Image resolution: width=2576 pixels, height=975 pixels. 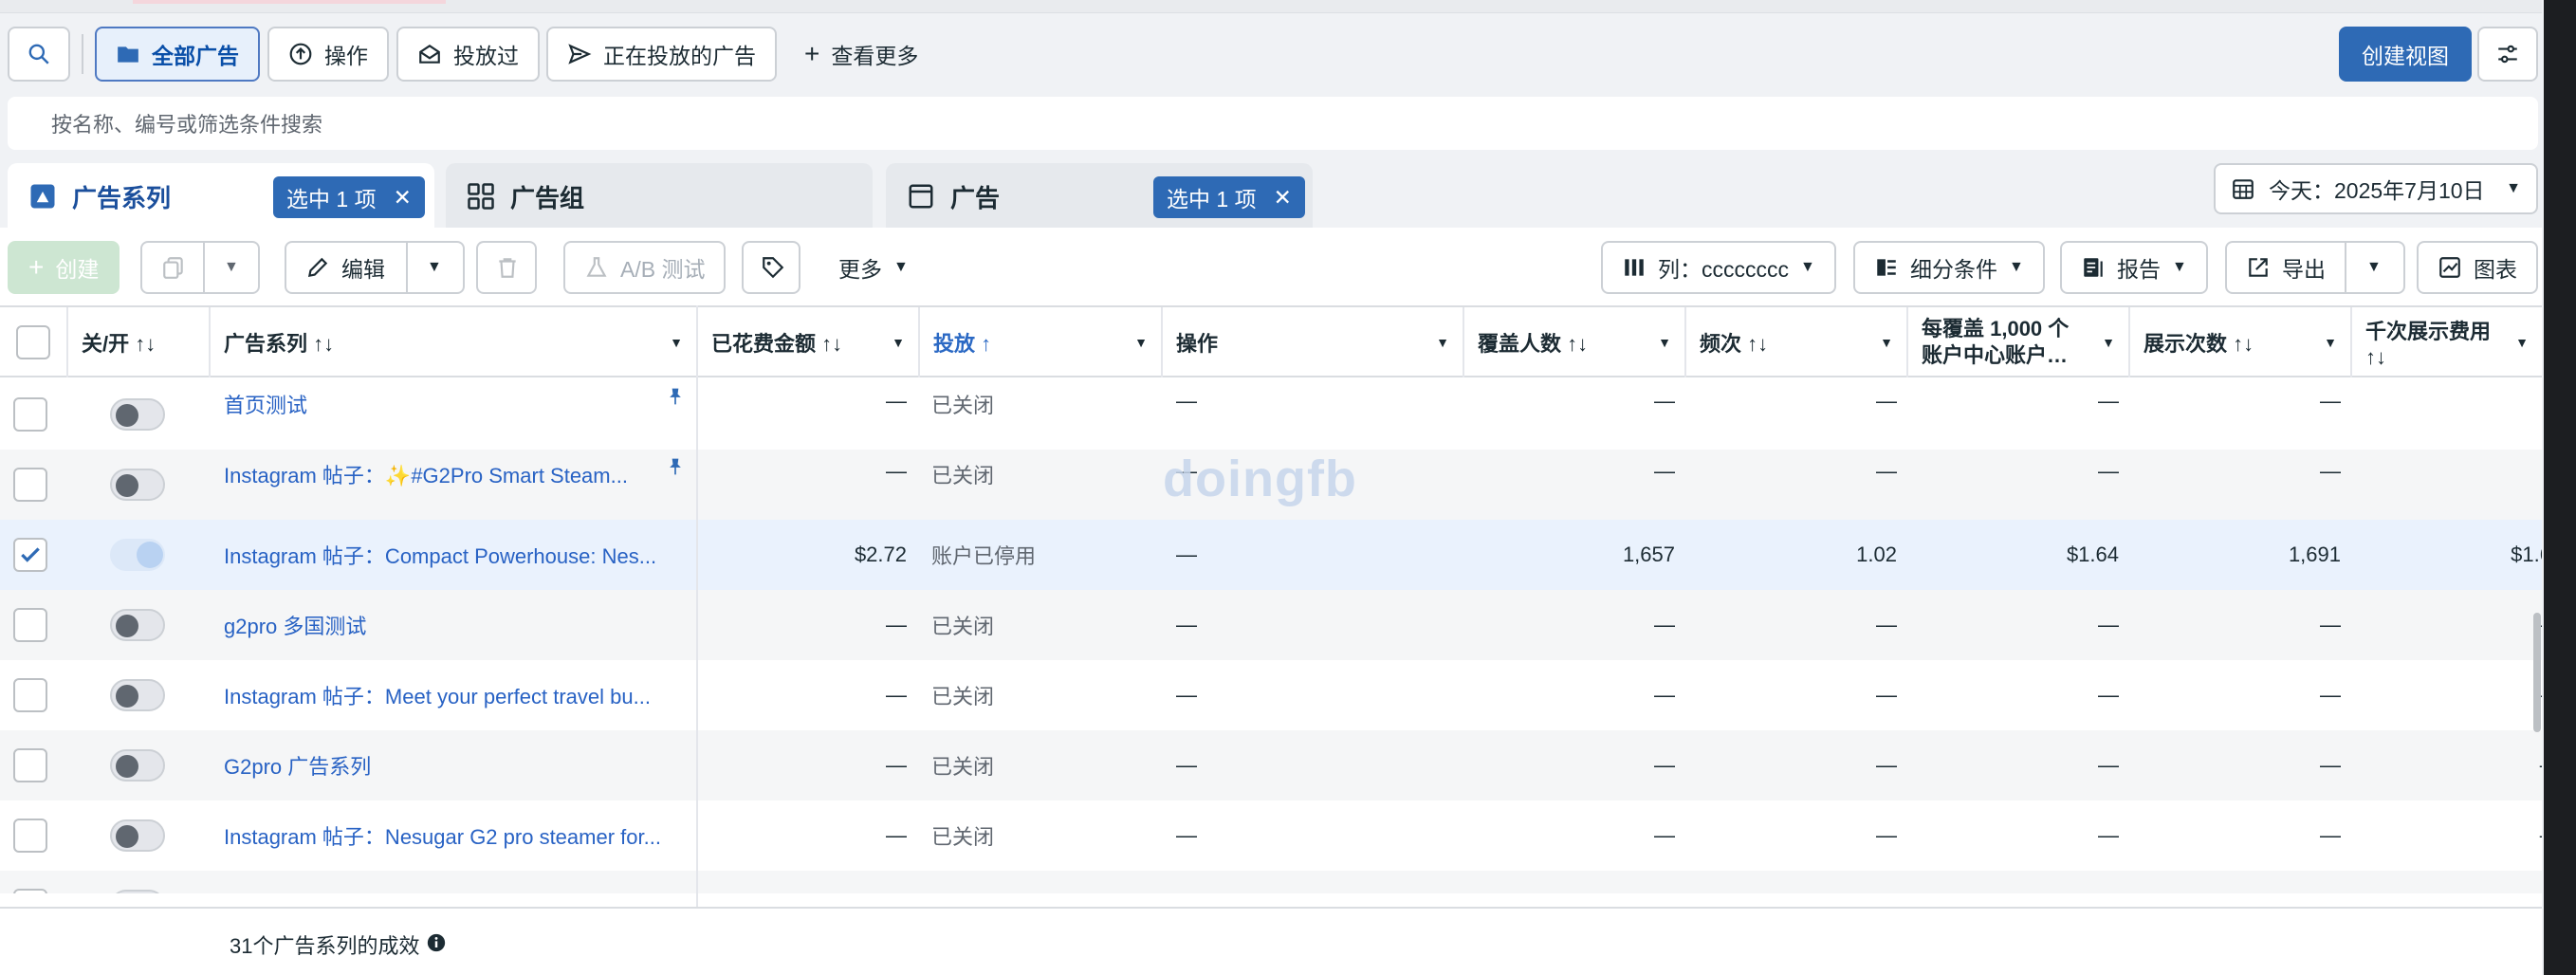 What do you see at coordinates (2405, 54) in the screenshot?
I see `create-view-button: 创建视图` at bounding box center [2405, 54].